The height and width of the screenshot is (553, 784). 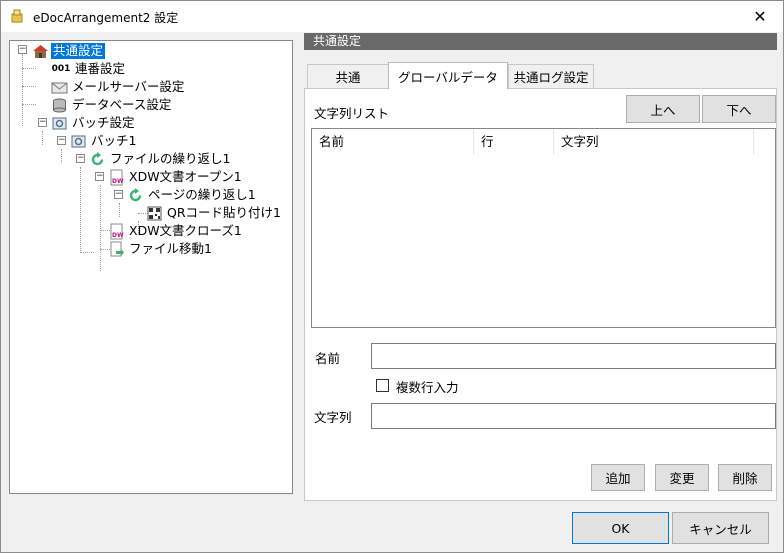 I want to click on sequence-number-icon: 001, so click(x=61, y=69).